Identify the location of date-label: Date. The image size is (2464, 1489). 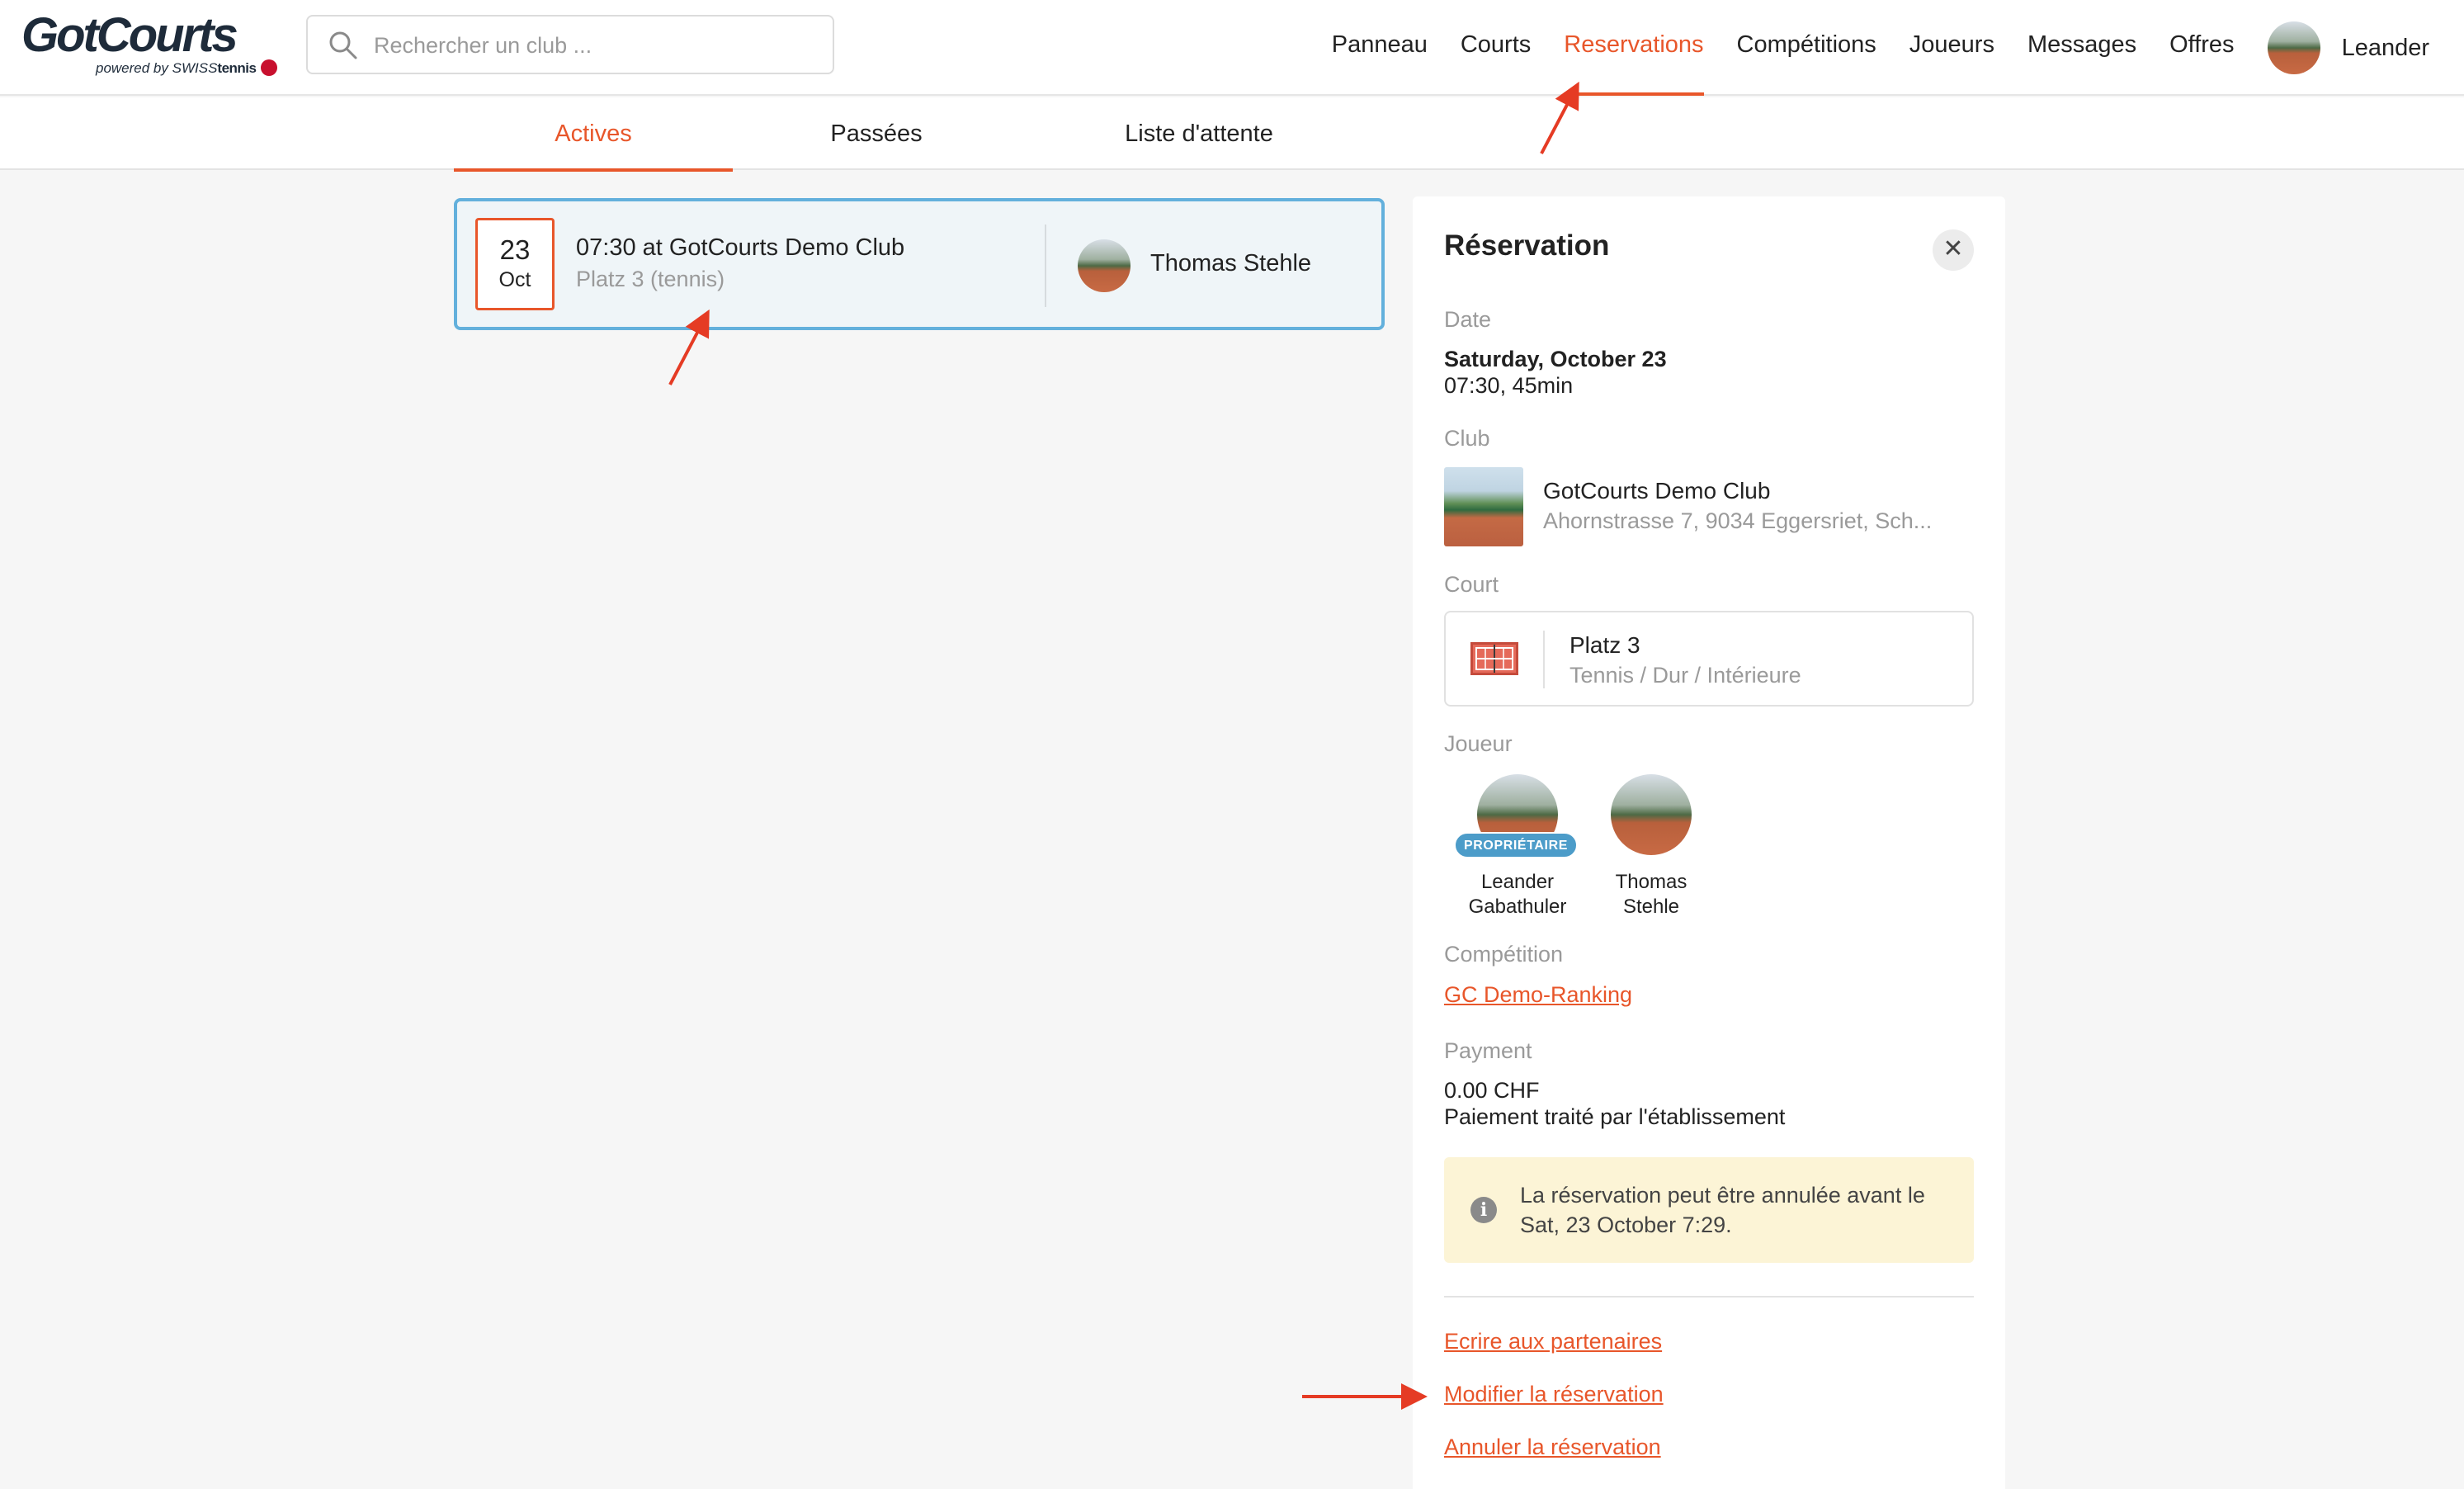
(1468, 320).